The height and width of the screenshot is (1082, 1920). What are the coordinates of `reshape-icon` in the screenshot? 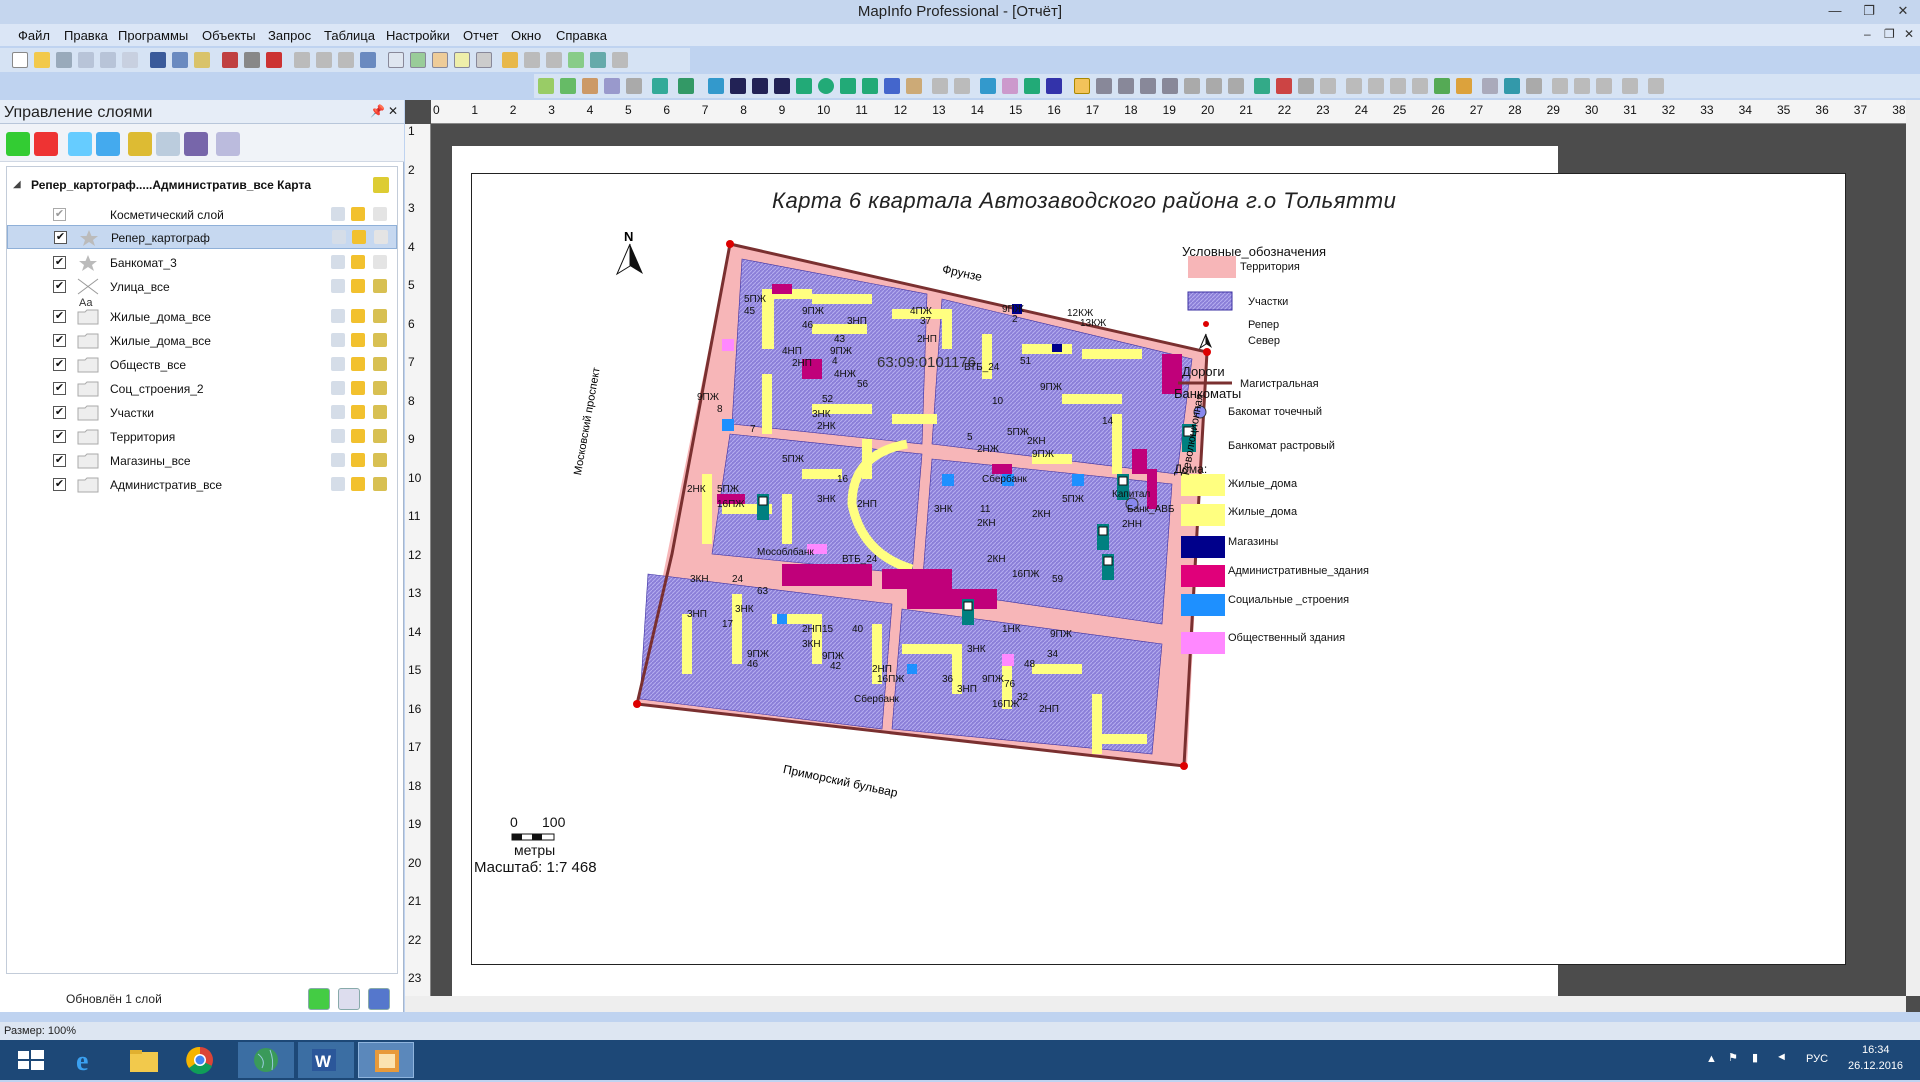 It's located at (940, 86).